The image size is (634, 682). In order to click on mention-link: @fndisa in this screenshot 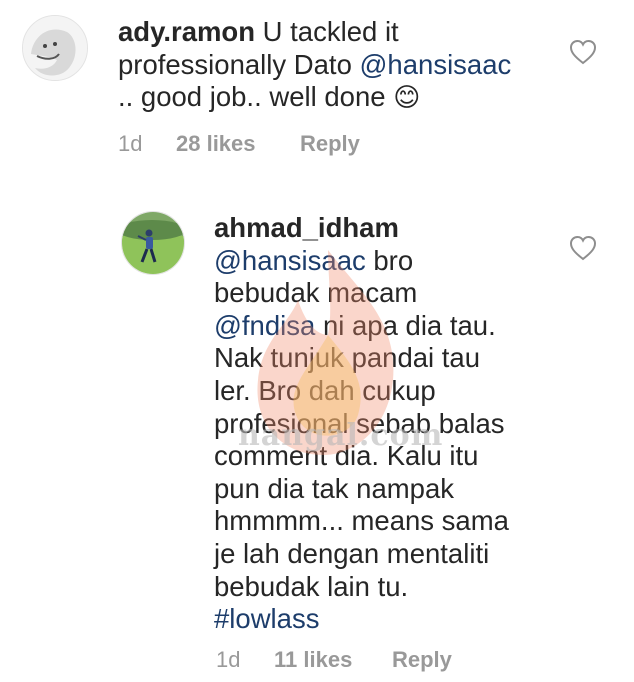, I will do `click(264, 325)`.